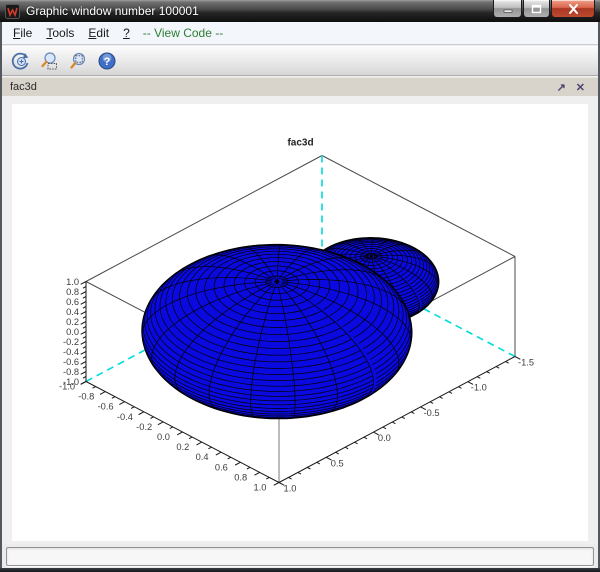 The image size is (600, 572). I want to click on close-button, so click(573, 9).